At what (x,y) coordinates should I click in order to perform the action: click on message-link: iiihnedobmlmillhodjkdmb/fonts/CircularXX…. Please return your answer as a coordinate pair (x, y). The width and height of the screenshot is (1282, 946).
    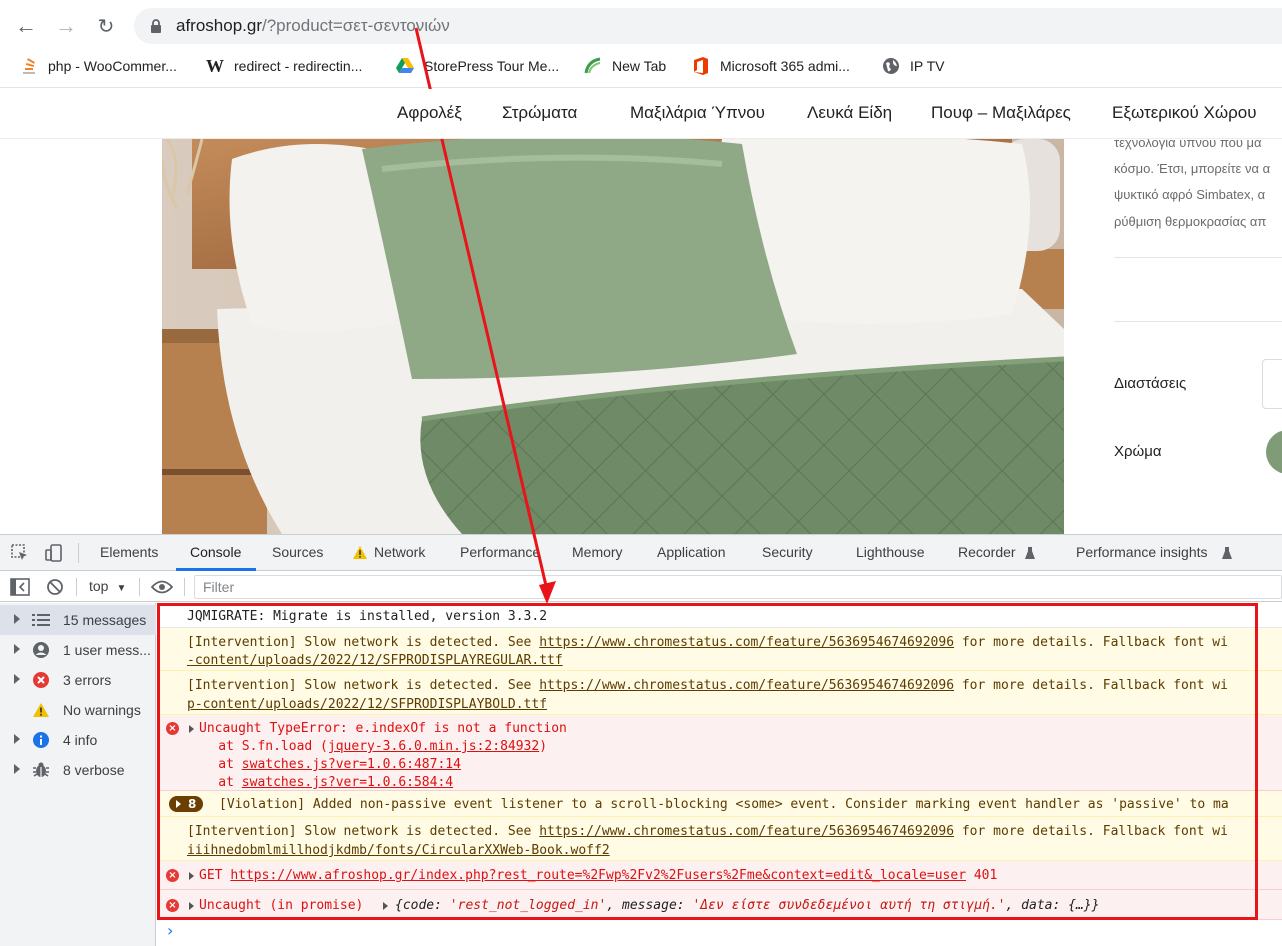
    Looking at the image, I should click on (398, 850).